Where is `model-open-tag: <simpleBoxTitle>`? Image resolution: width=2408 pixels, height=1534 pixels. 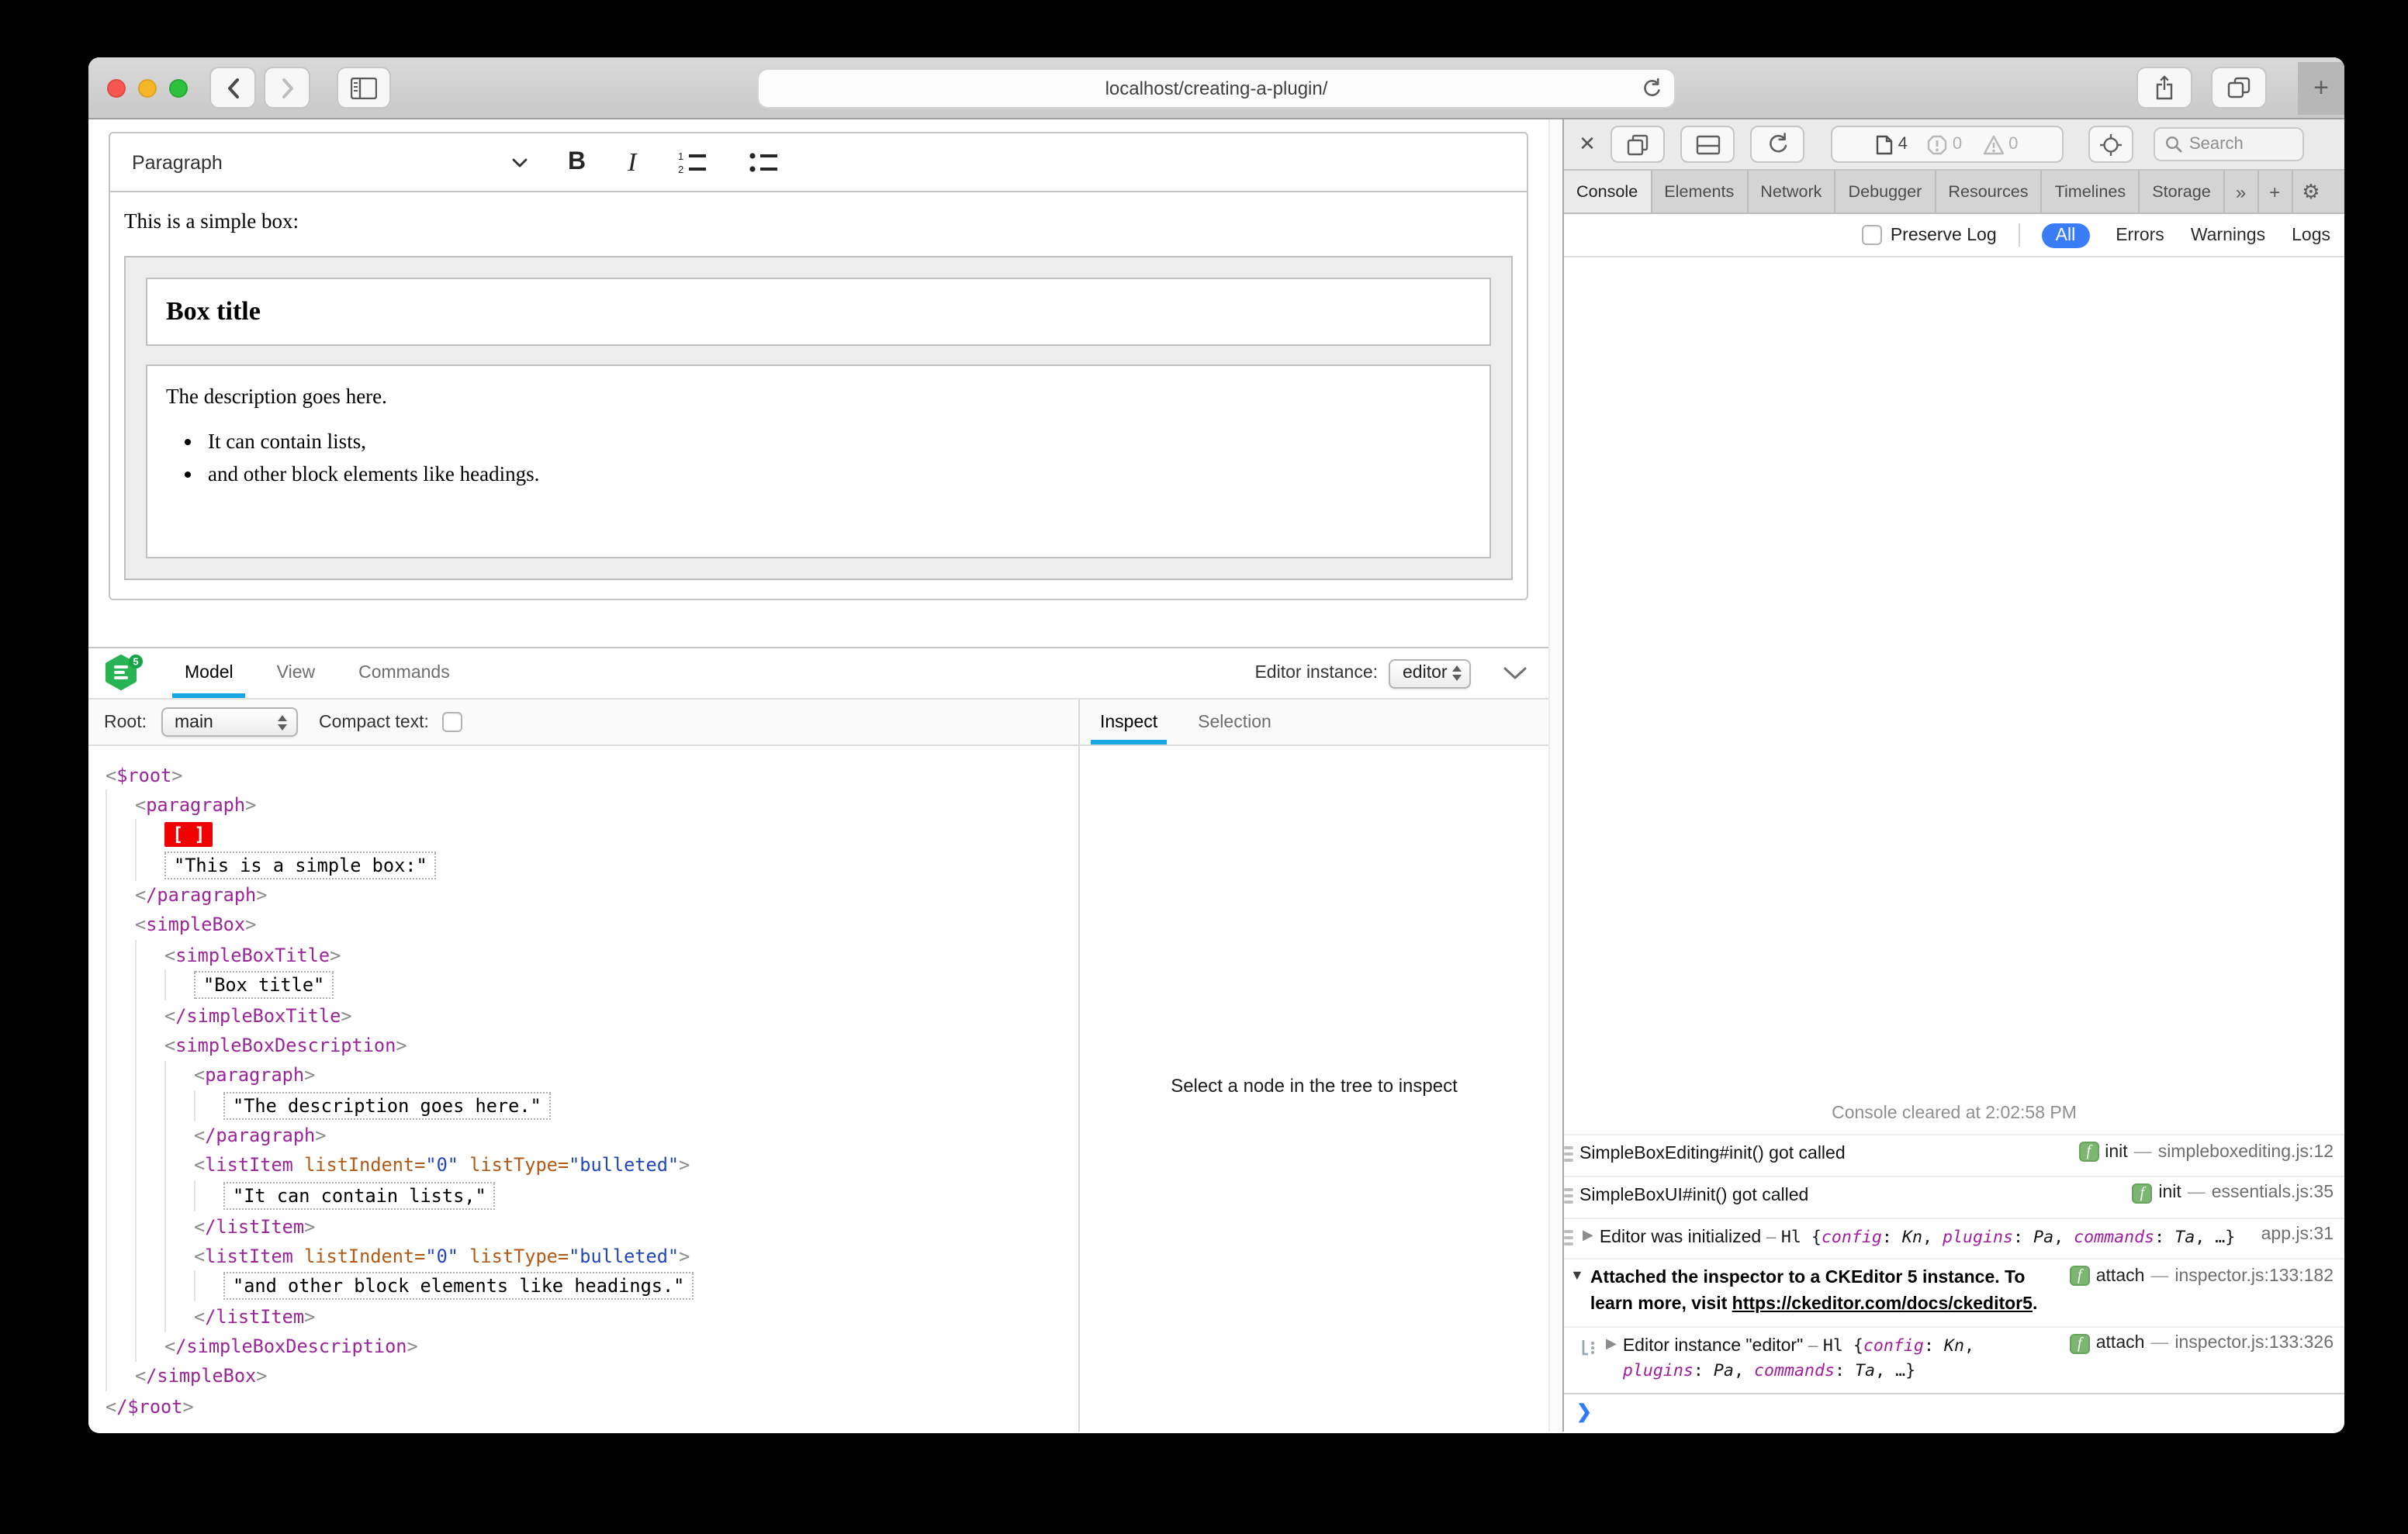
model-open-tag: <simpleBoxTitle> is located at coordinates (252, 955).